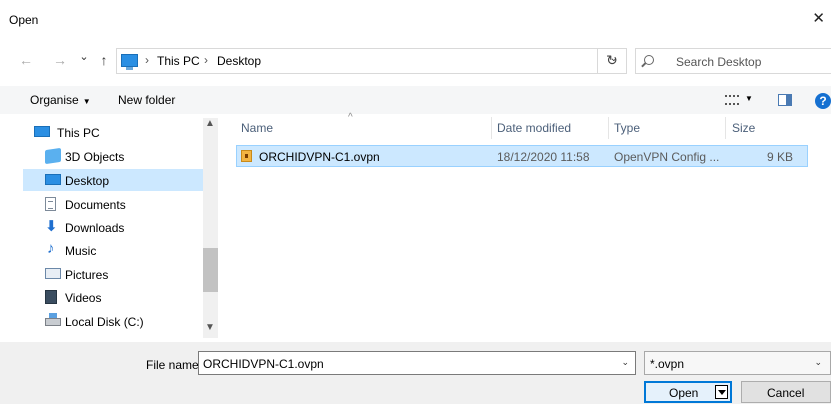 The image size is (831, 404). I want to click on nav-item-label: 3D Objects, so click(95, 157).